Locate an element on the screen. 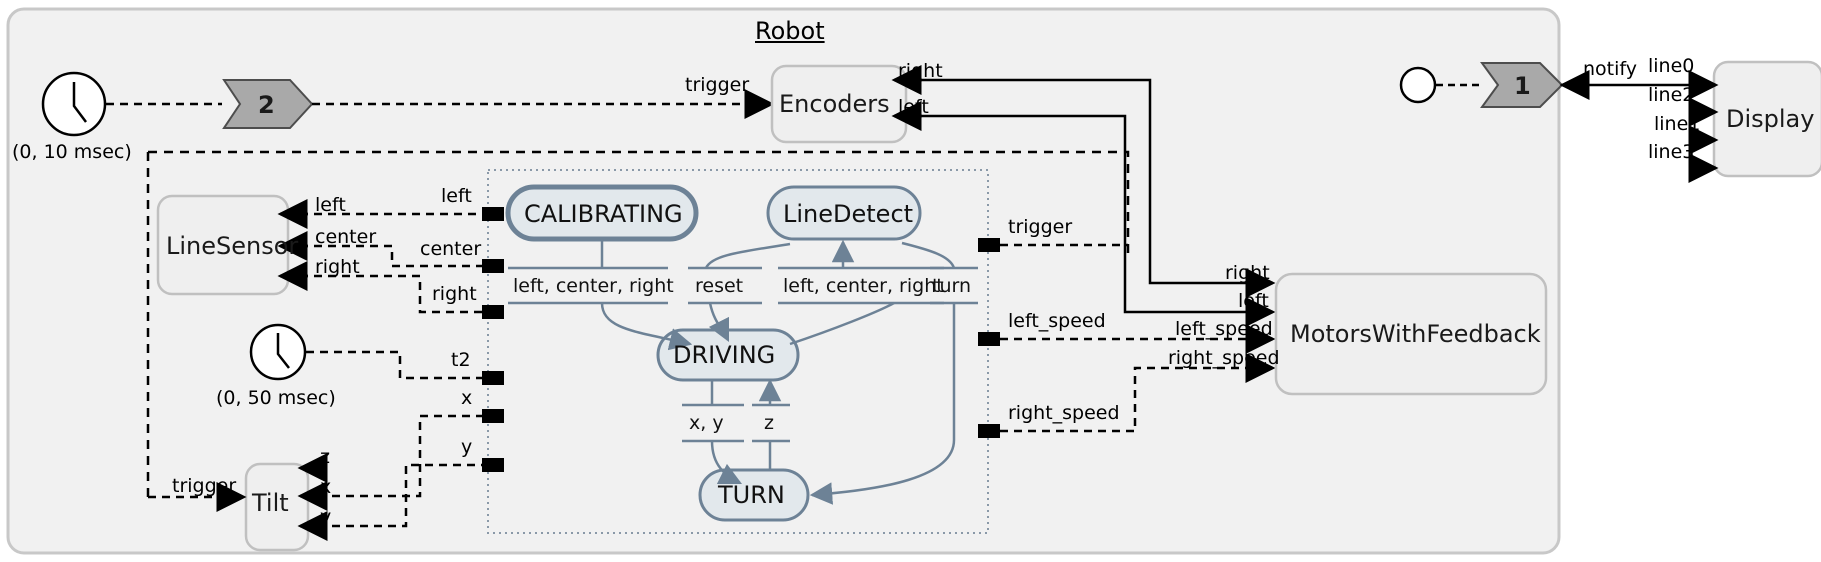 The width and height of the screenshot is (1821, 562). port-left-label: left is located at coordinates (456, 196).